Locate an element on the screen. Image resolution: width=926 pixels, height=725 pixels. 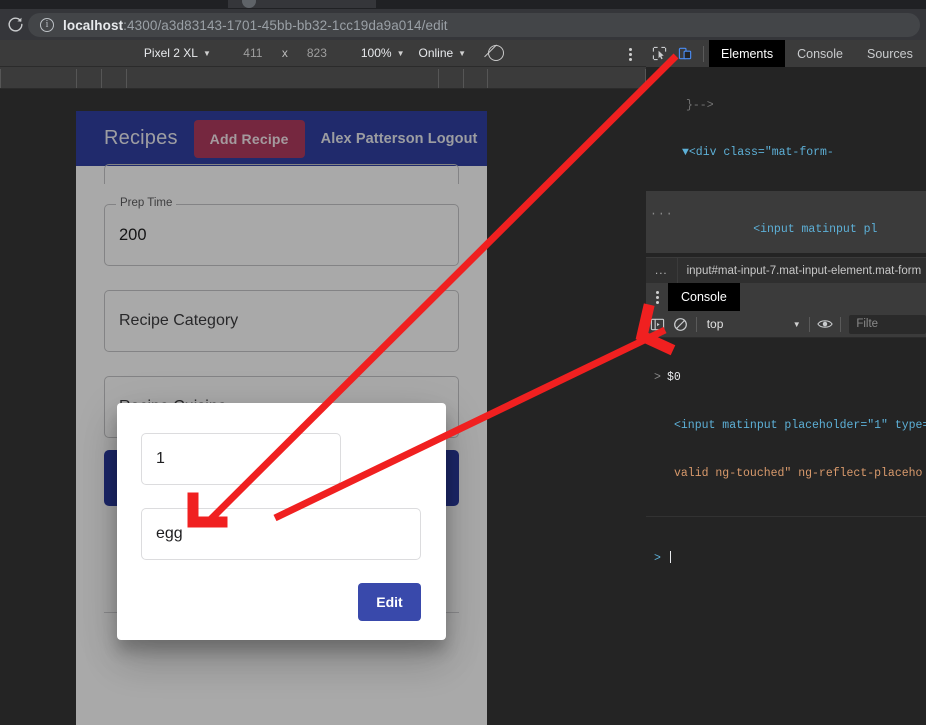
edit-ingredient-dialog: 1 egg Edit is located at coordinates (281, 521).